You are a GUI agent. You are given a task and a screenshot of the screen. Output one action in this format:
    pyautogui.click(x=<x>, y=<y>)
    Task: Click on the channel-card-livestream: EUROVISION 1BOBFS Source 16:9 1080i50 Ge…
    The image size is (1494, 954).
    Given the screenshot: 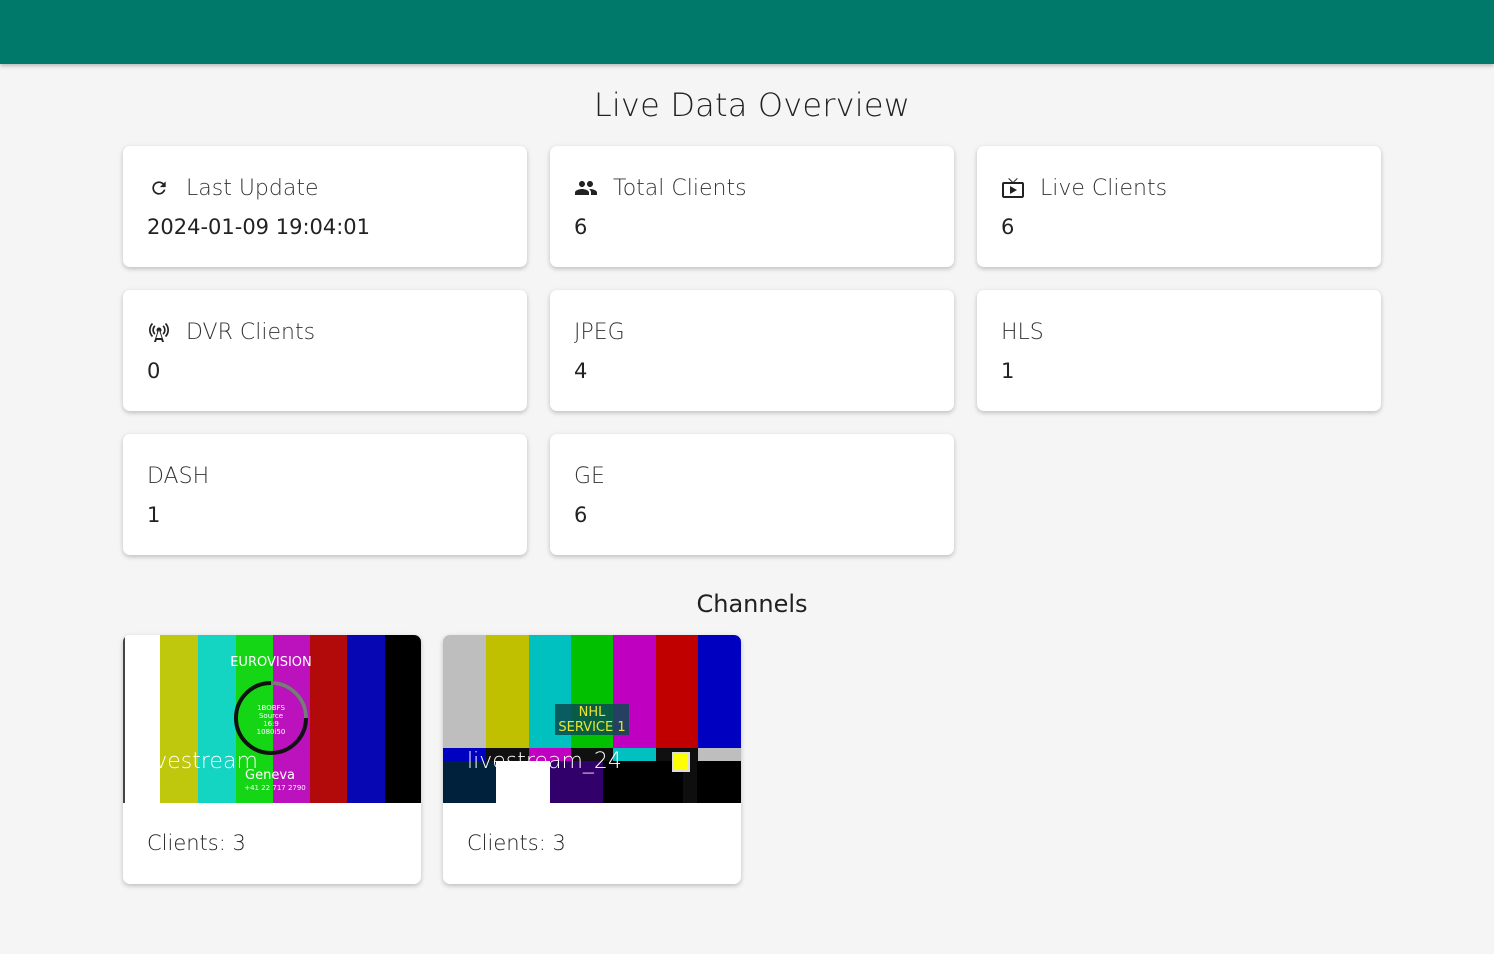 What is the action you would take?
    pyautogui.click(x=272, y=759)
    